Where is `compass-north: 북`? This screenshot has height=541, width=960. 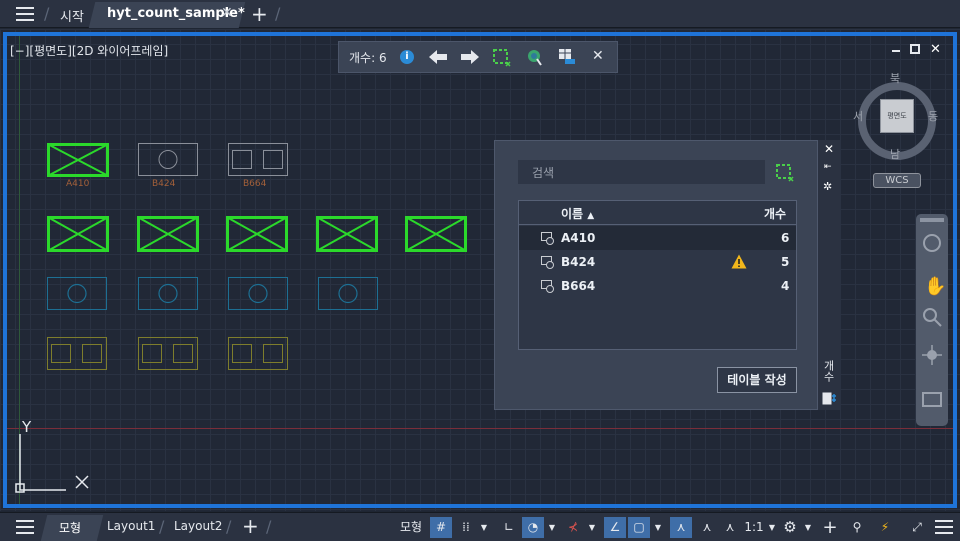 compass-north: 북 is located at coordinates (895, 78).